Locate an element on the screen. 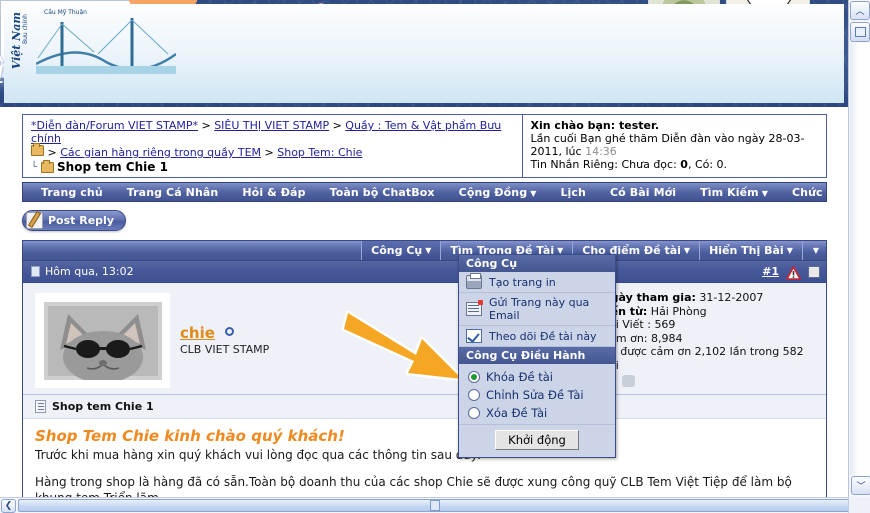  post-subject-row: Shop tem Chie 1 is located at coordinates (424, 406).